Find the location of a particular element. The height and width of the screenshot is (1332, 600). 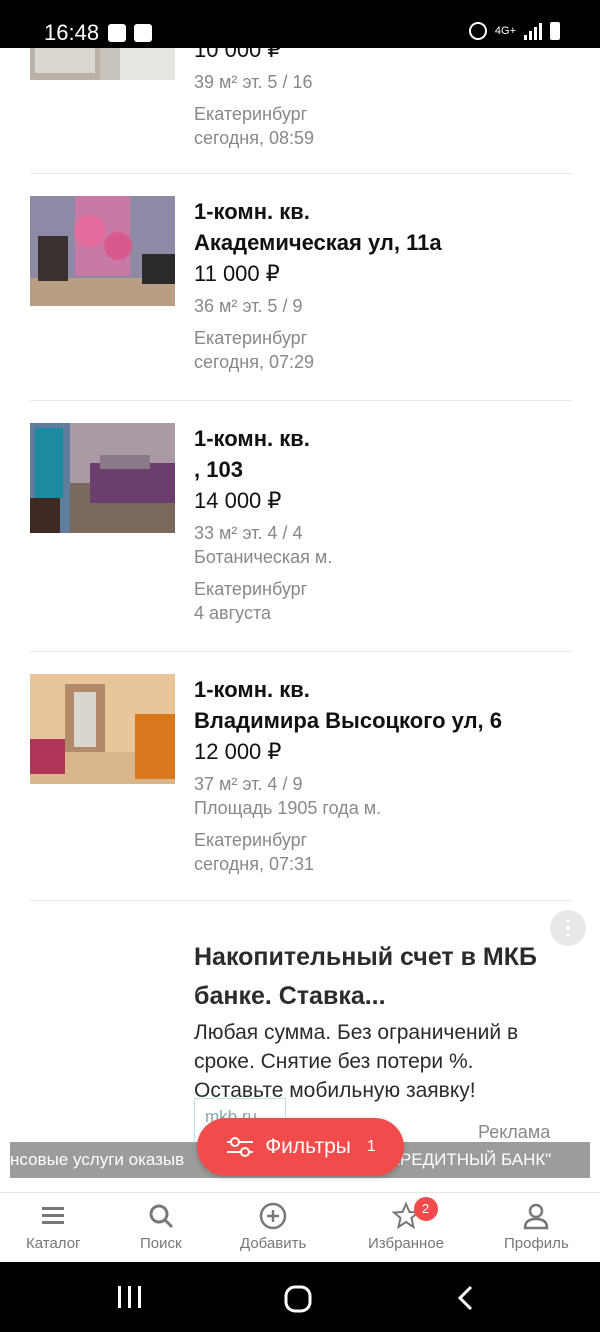

nav-profile: Профиль is located at coordinates (536, 1226).